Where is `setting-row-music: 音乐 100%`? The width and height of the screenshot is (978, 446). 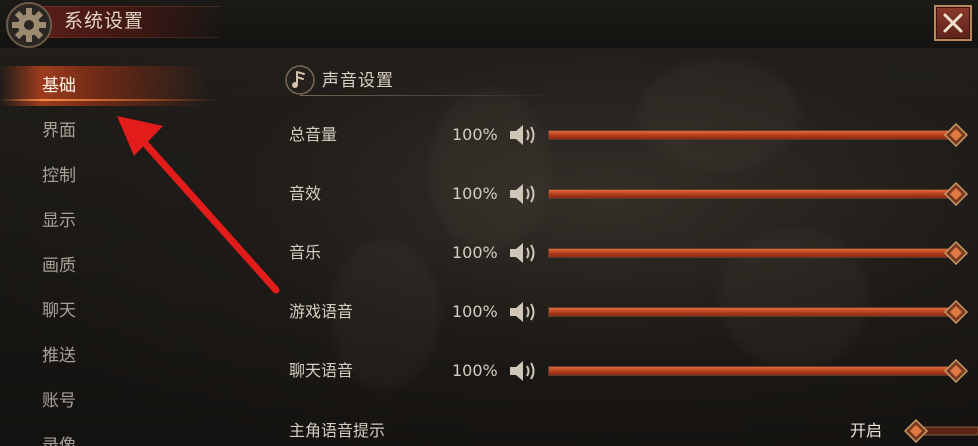 setting-row-music: 音乐 100% is located at coordinates (489, 253).